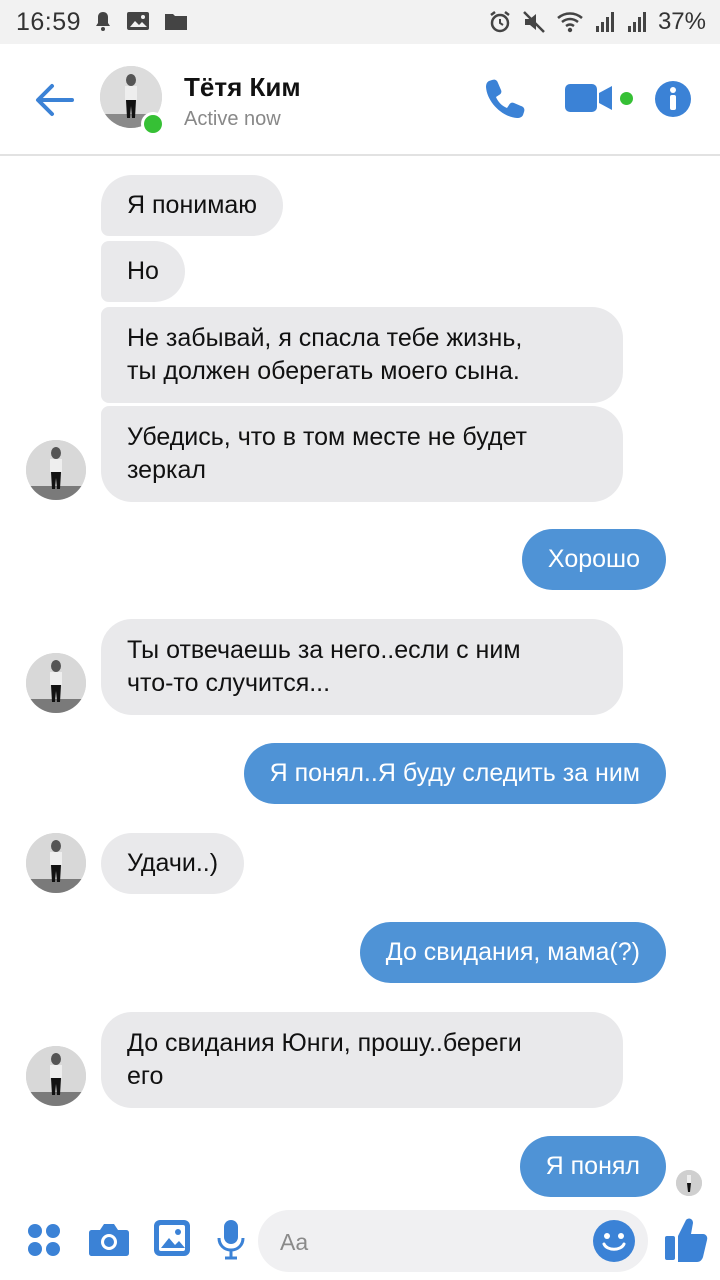 The height and width of the screenshot is (1280, 720). I want to click on message-bubble-incoming: До свидания Юнги, прошу..береги его, so click(362, 1060).